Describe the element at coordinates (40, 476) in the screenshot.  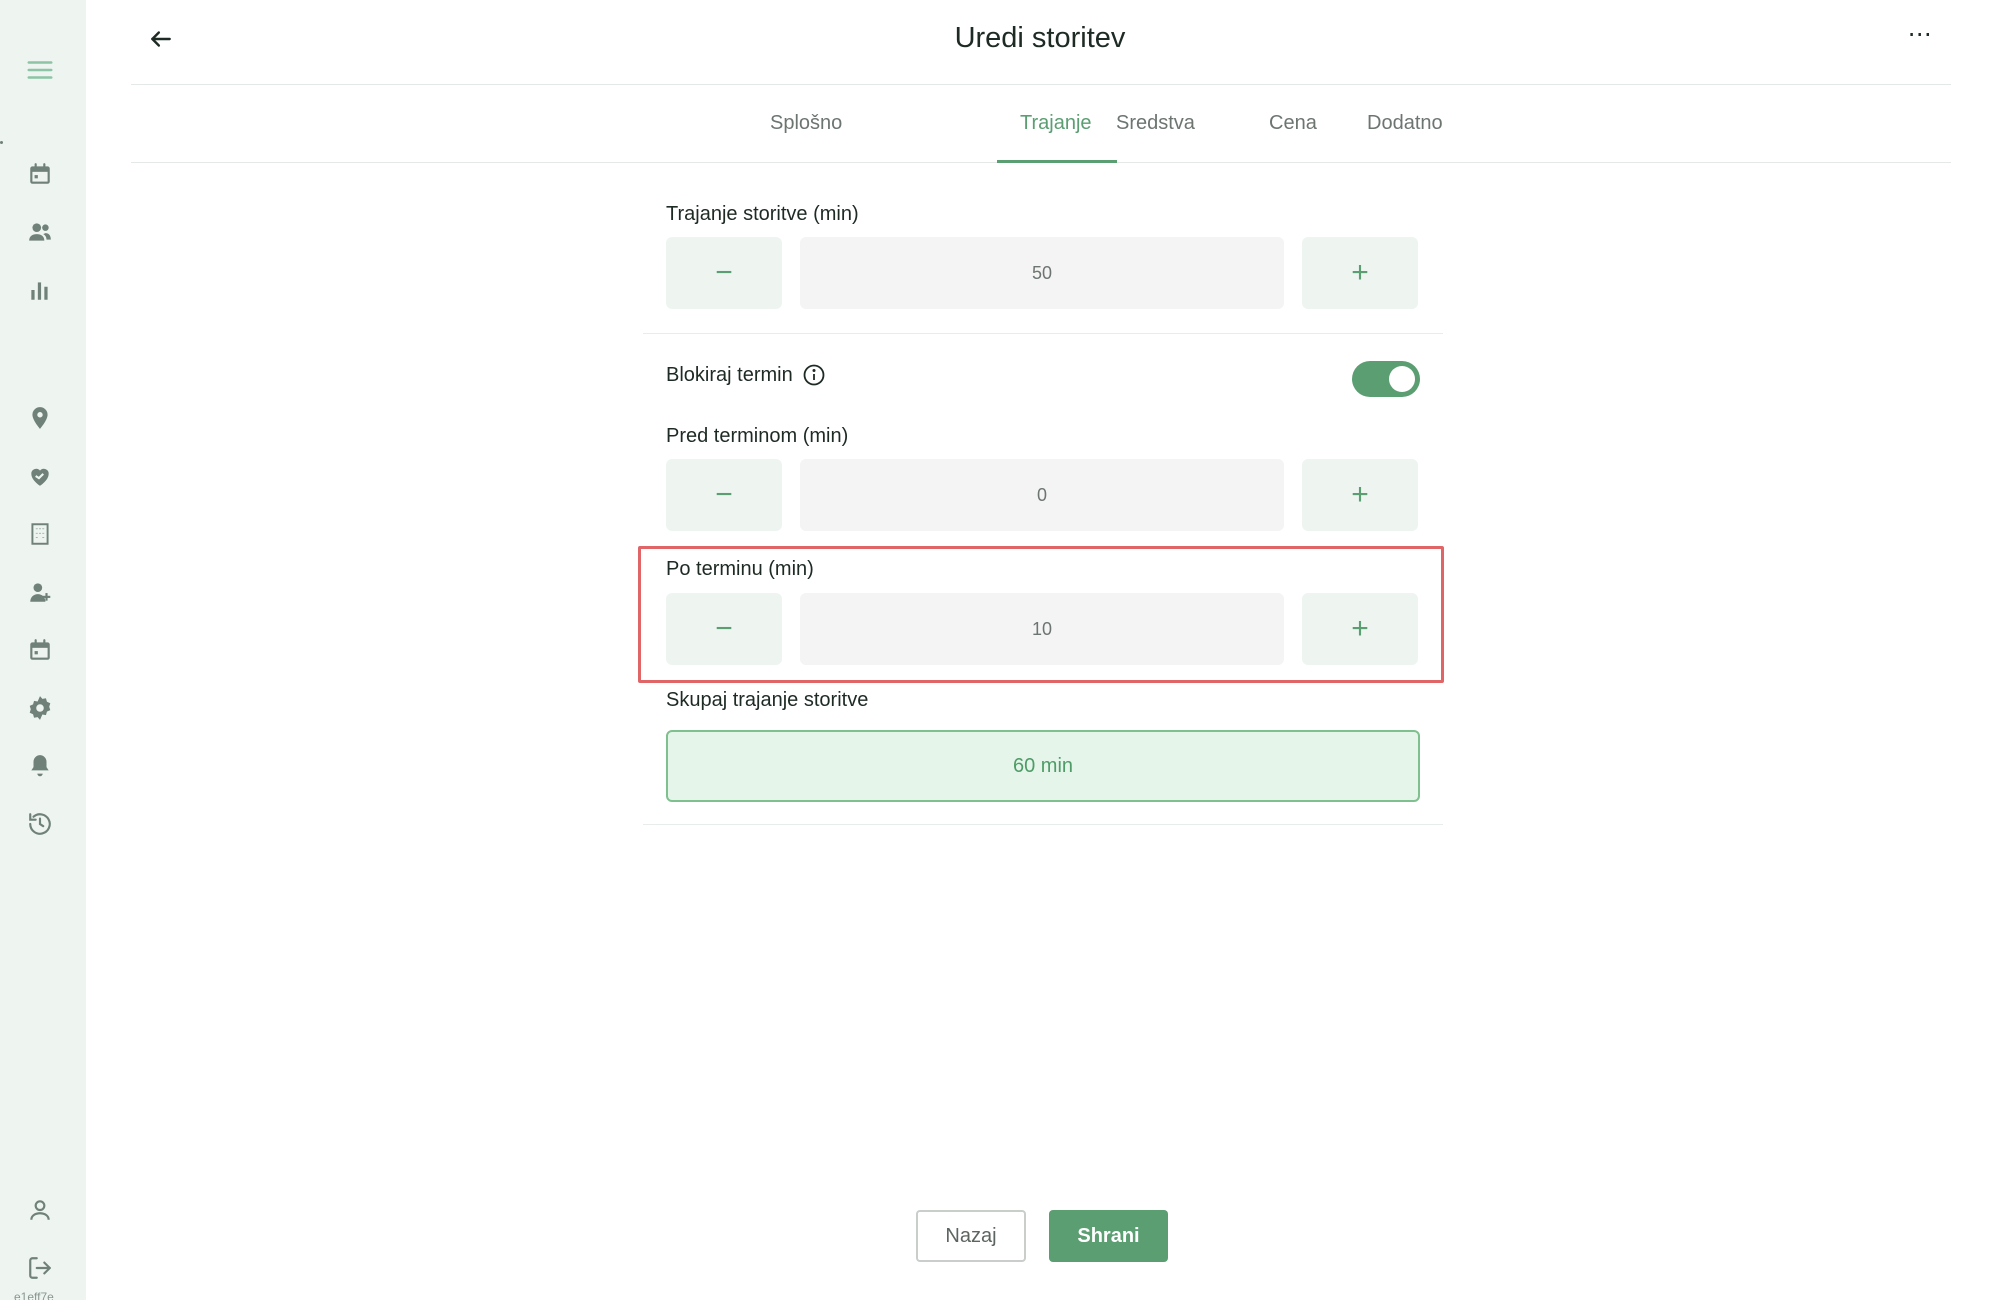
I see `services-icon` at that location.